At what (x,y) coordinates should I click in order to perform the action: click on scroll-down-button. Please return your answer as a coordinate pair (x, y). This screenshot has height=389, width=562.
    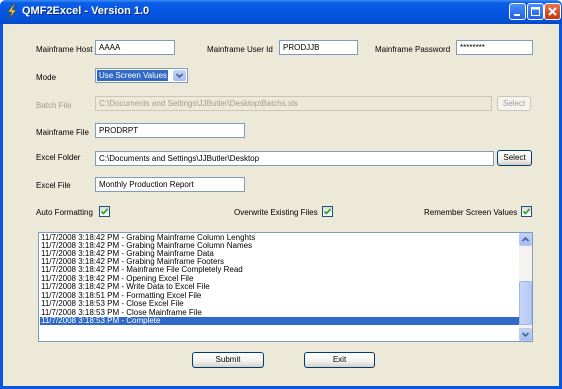
    Looking at the image, I should click on (525, 334).